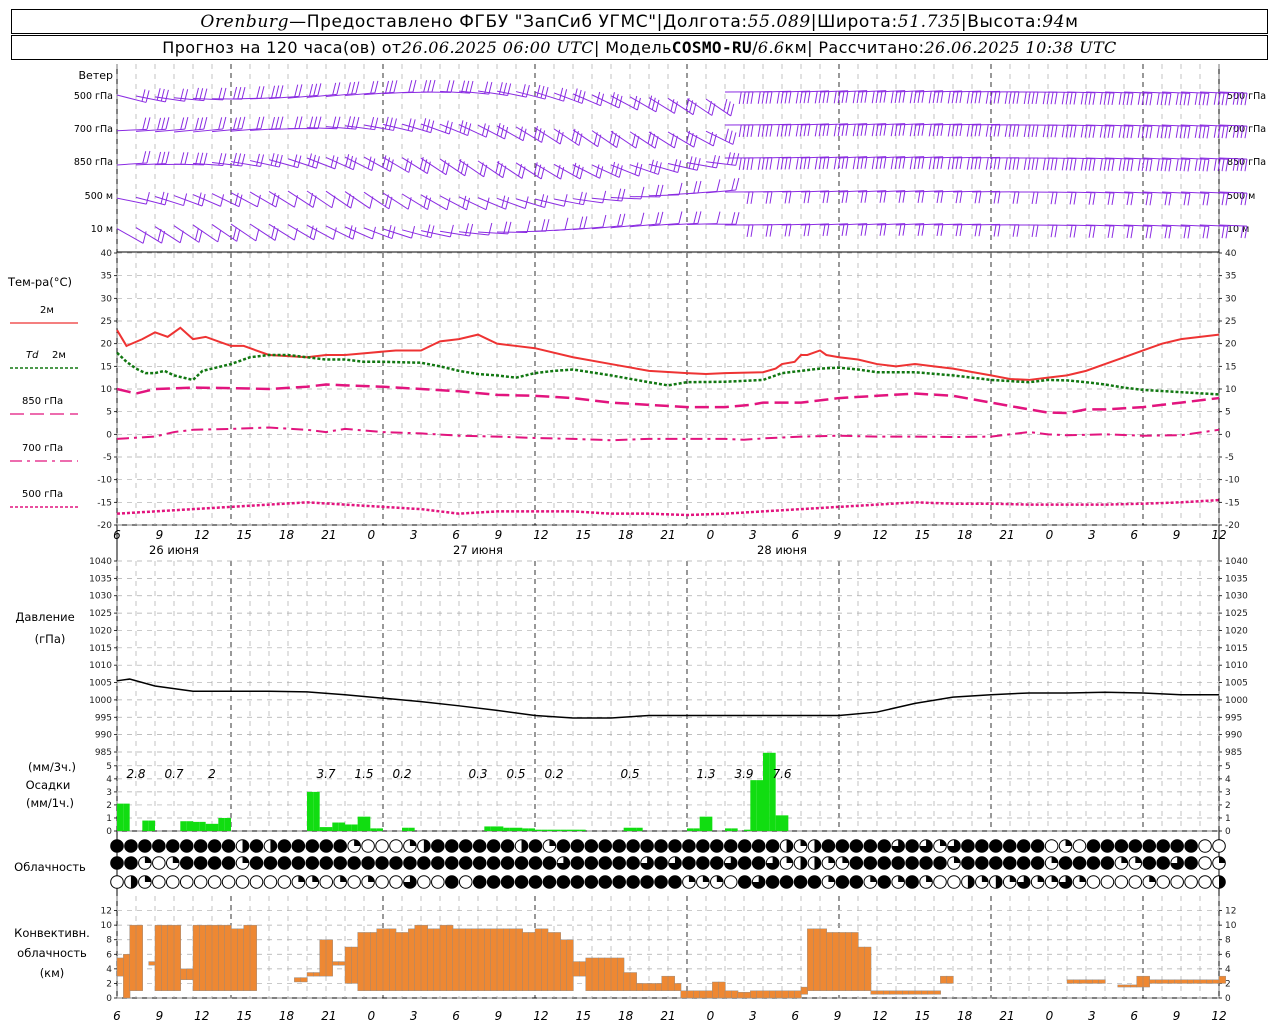 This screenshot has height=1024, width=1280. I want to click on x-tick-label: 3, so click(1092, 535).